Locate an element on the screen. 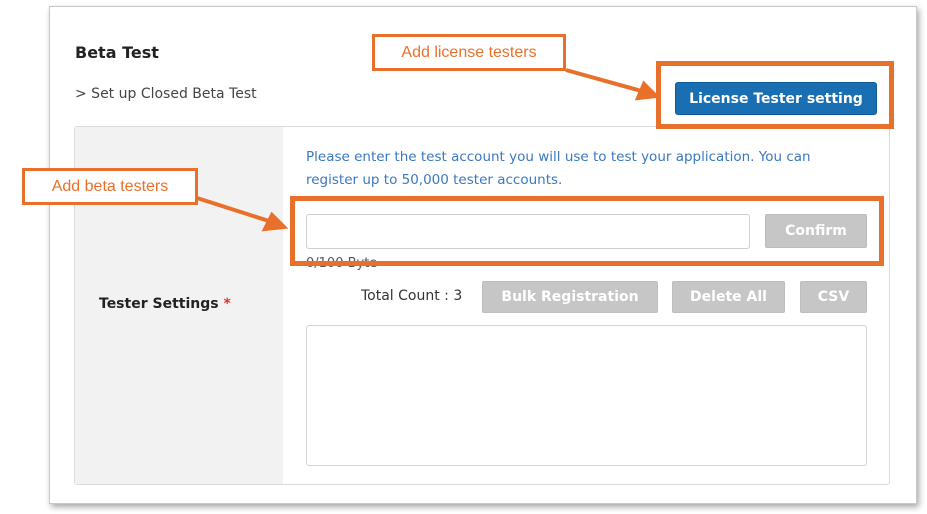 Image resolution: width=927 pixels, height=514 pixels. required-mark: * is located at coordinates (227, 304).